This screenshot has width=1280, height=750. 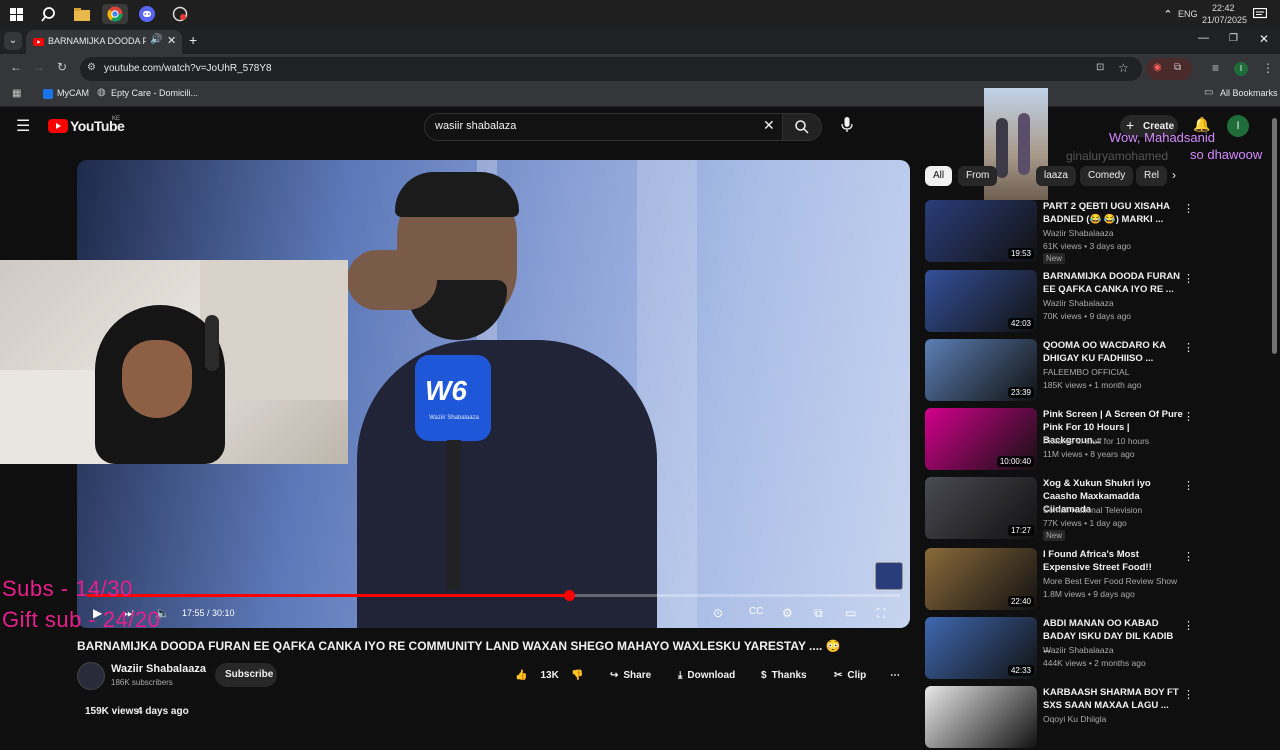 What do you see at coordinates (91, 67) in the screenshot?
I see `site-info-icon: ⚙` at bounding box center [91, 67].